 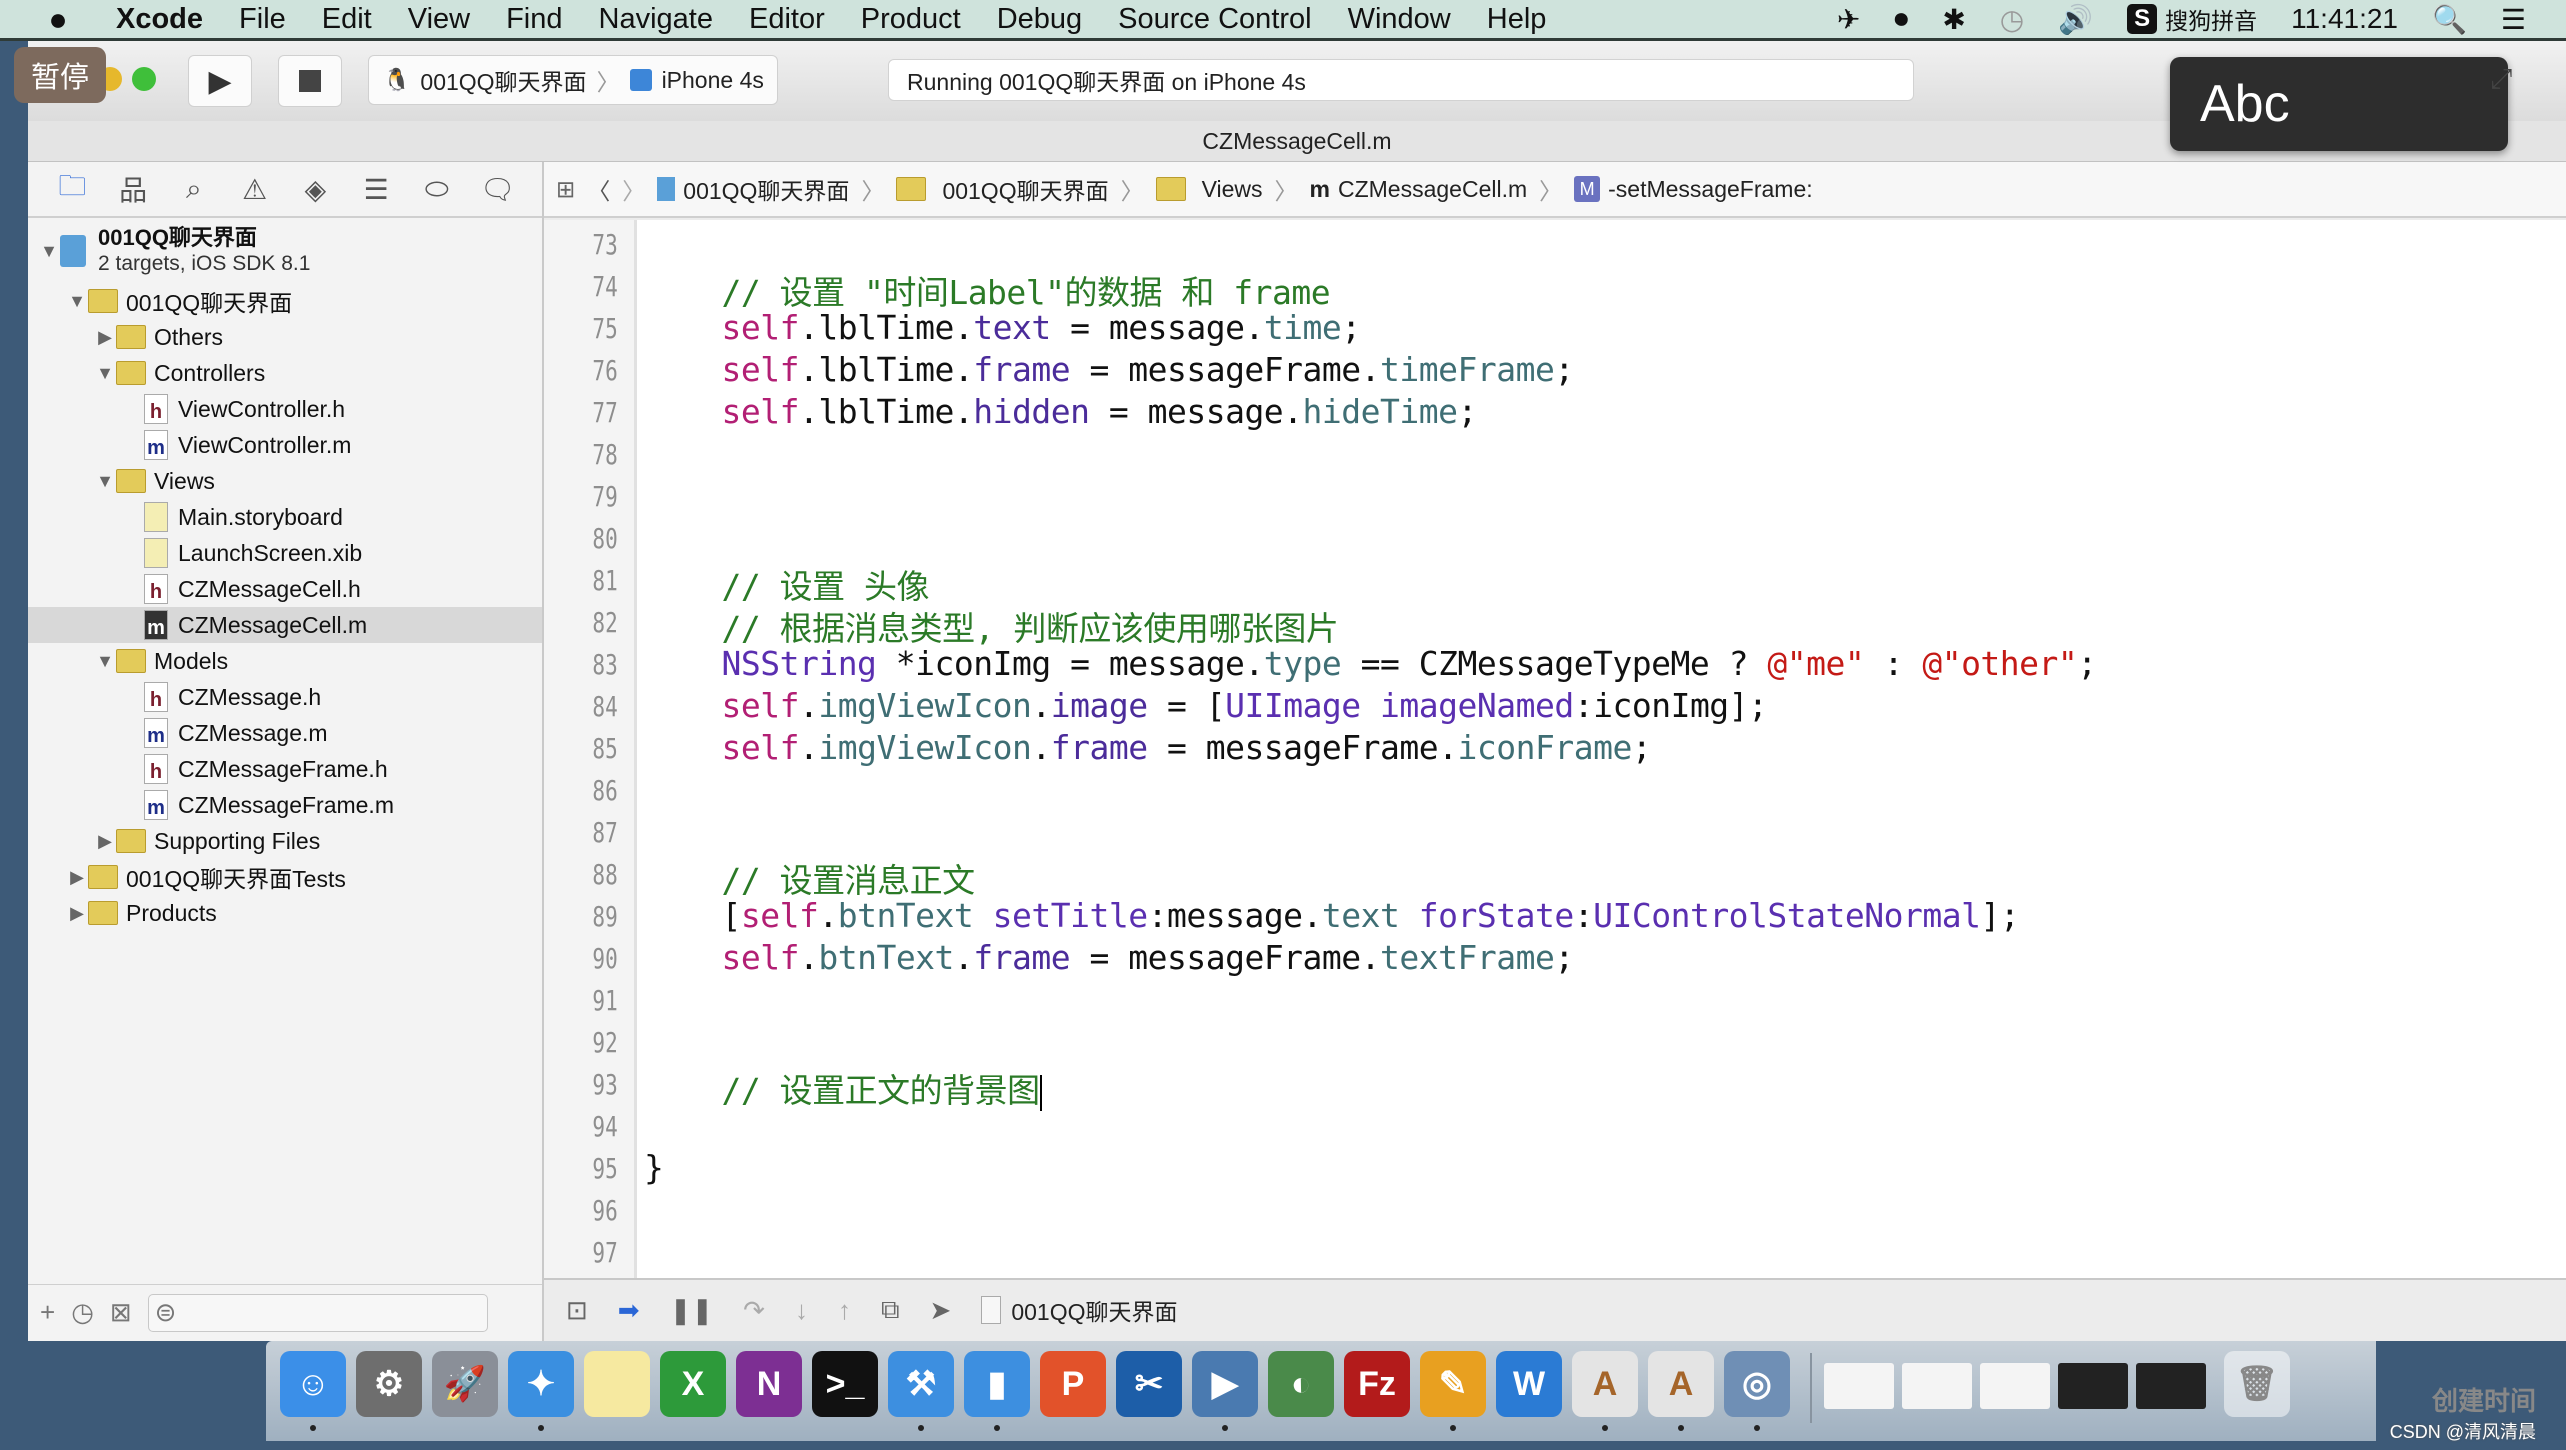 What do you see at coordinates (1517, 19) in the screenshot?
I see `menu-help: Help` at bounding box center [1517, 19].